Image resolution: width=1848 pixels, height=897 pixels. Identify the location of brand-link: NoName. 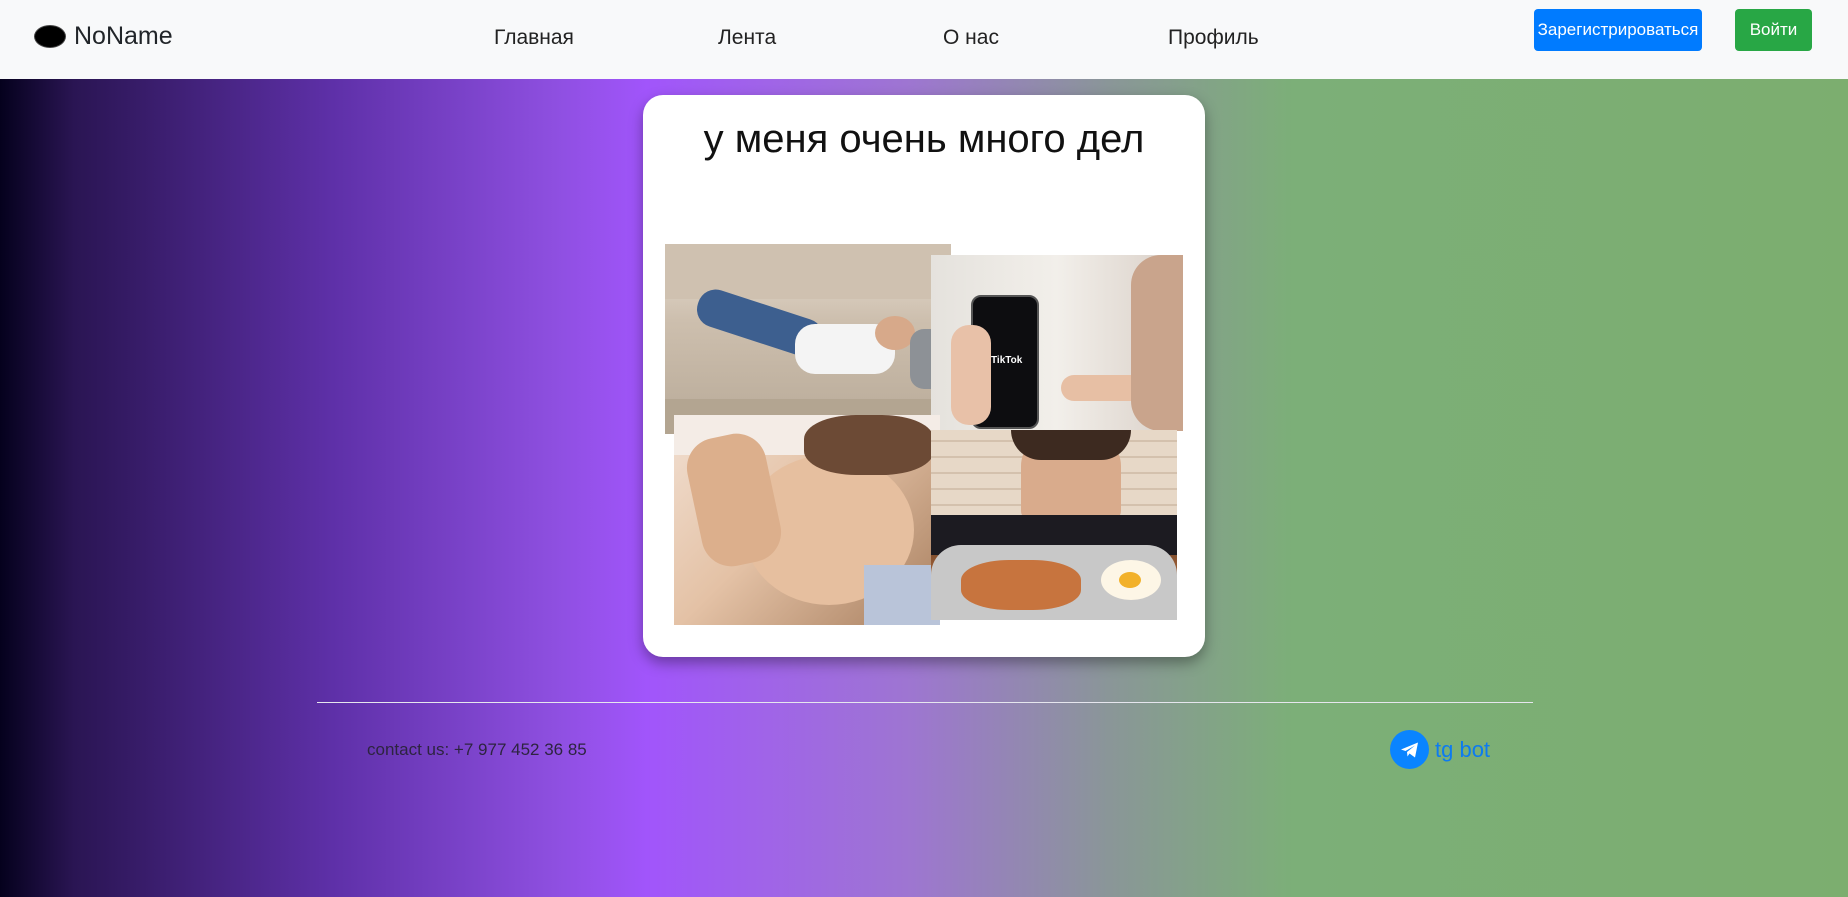
(103, 36).